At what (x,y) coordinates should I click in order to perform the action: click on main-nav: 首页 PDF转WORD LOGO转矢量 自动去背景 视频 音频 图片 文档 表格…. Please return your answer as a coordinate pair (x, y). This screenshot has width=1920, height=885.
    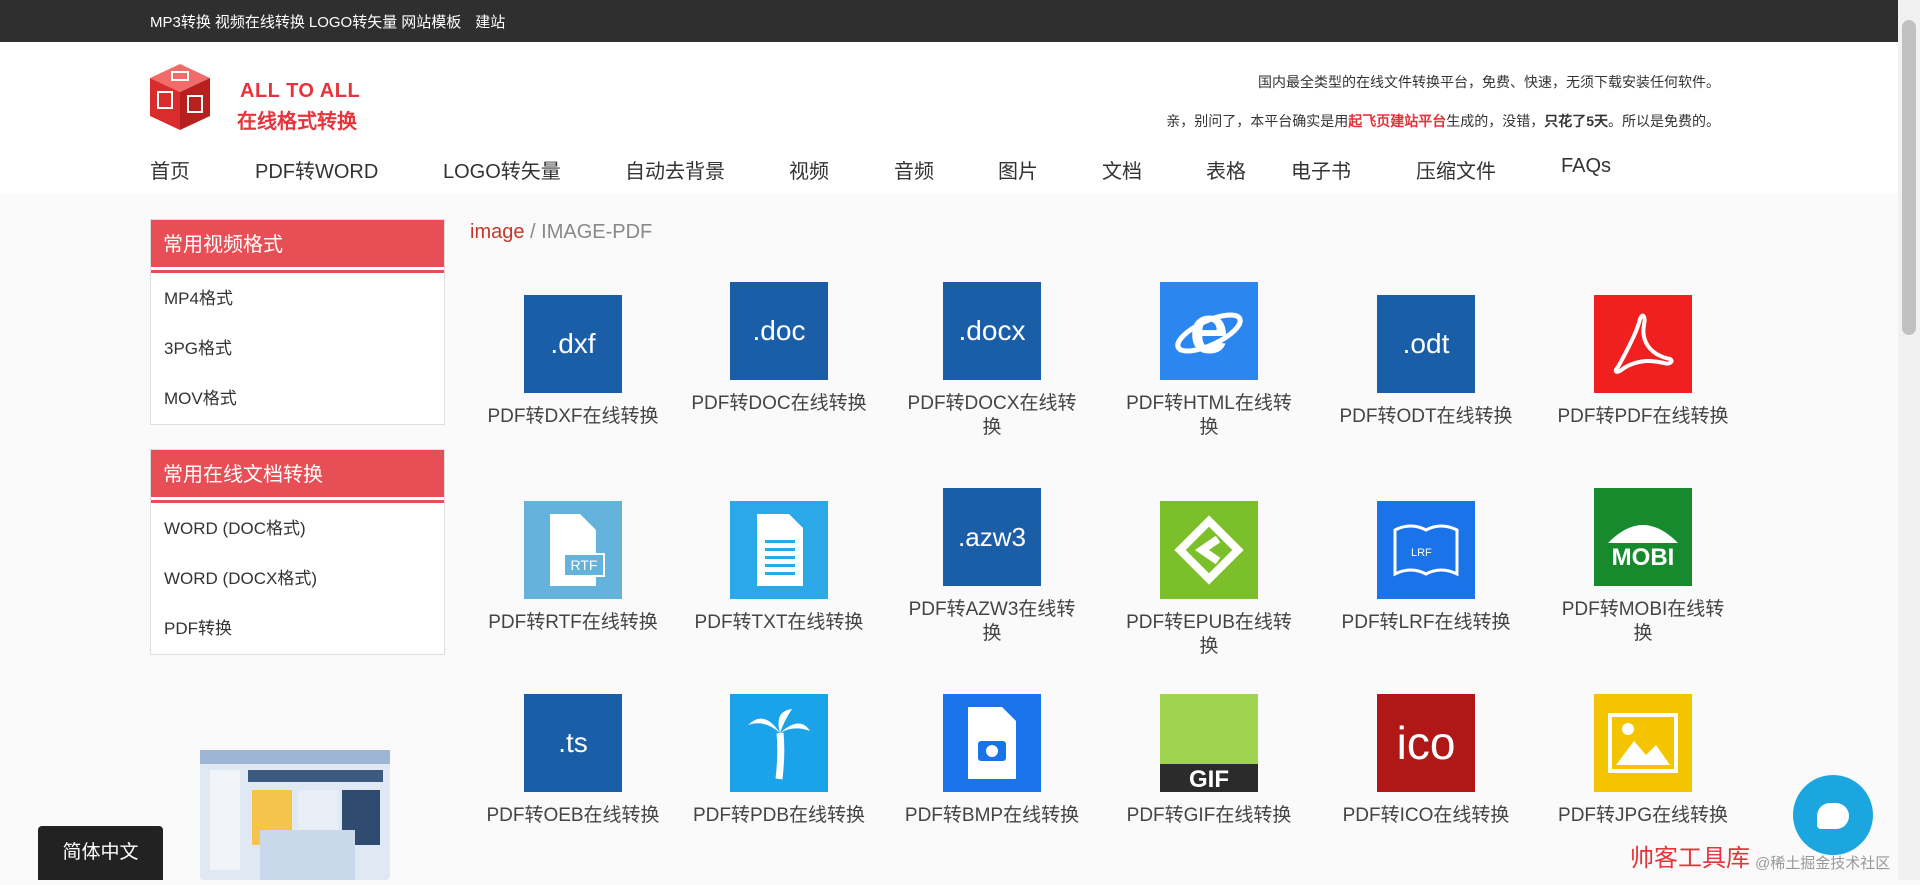
    Looking at the image, I should click on (885, 169).